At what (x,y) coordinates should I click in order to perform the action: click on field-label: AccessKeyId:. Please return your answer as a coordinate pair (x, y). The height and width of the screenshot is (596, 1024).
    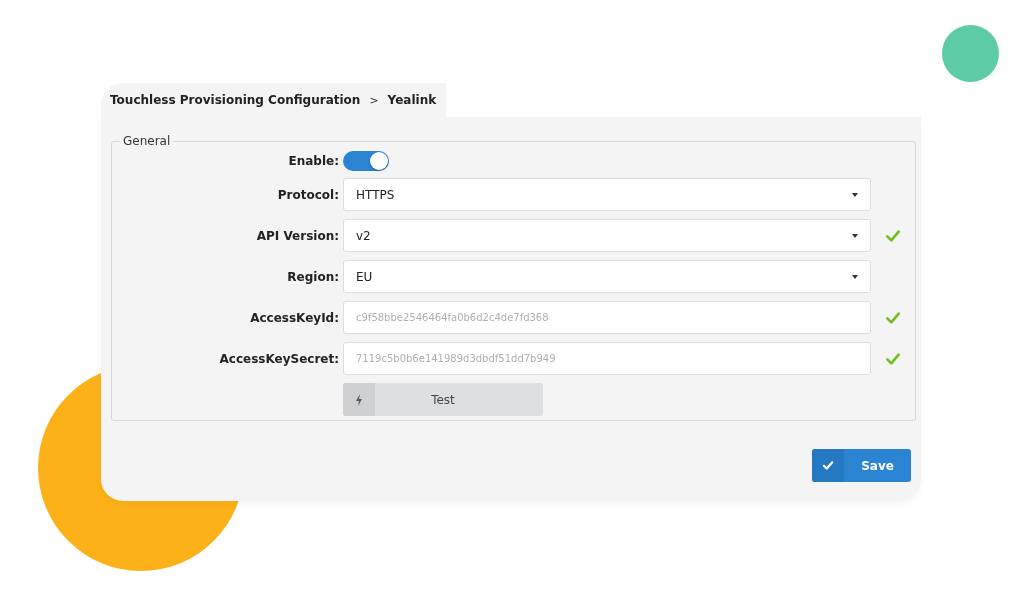
    Looking at the image, I should click on (294, 317).